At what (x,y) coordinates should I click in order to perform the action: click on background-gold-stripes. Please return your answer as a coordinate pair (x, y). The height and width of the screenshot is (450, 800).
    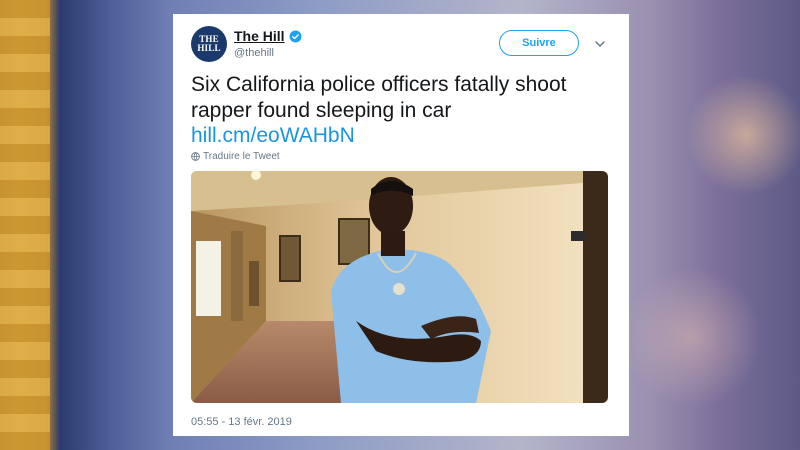
    Looking at the image, I should click on (25, 225).